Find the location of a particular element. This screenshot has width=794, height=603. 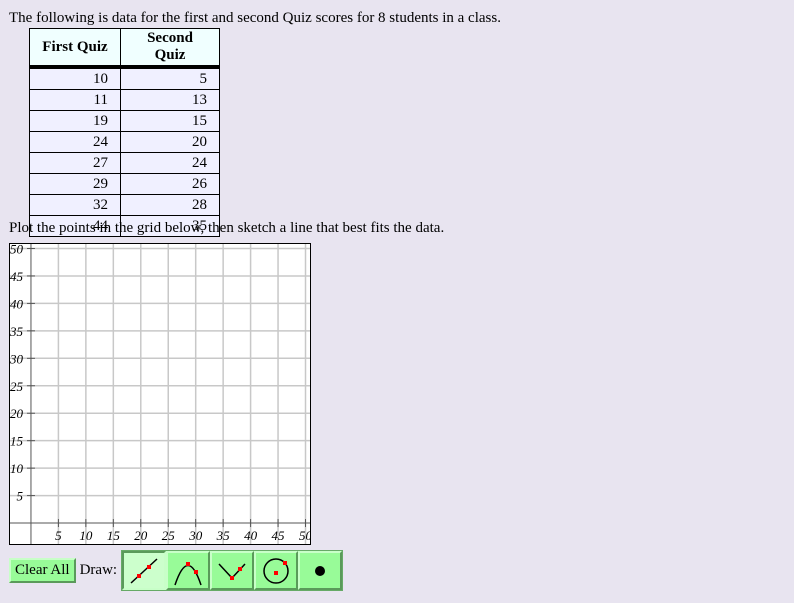

y-tick-label: 40 is located at coordinates (17, 303).